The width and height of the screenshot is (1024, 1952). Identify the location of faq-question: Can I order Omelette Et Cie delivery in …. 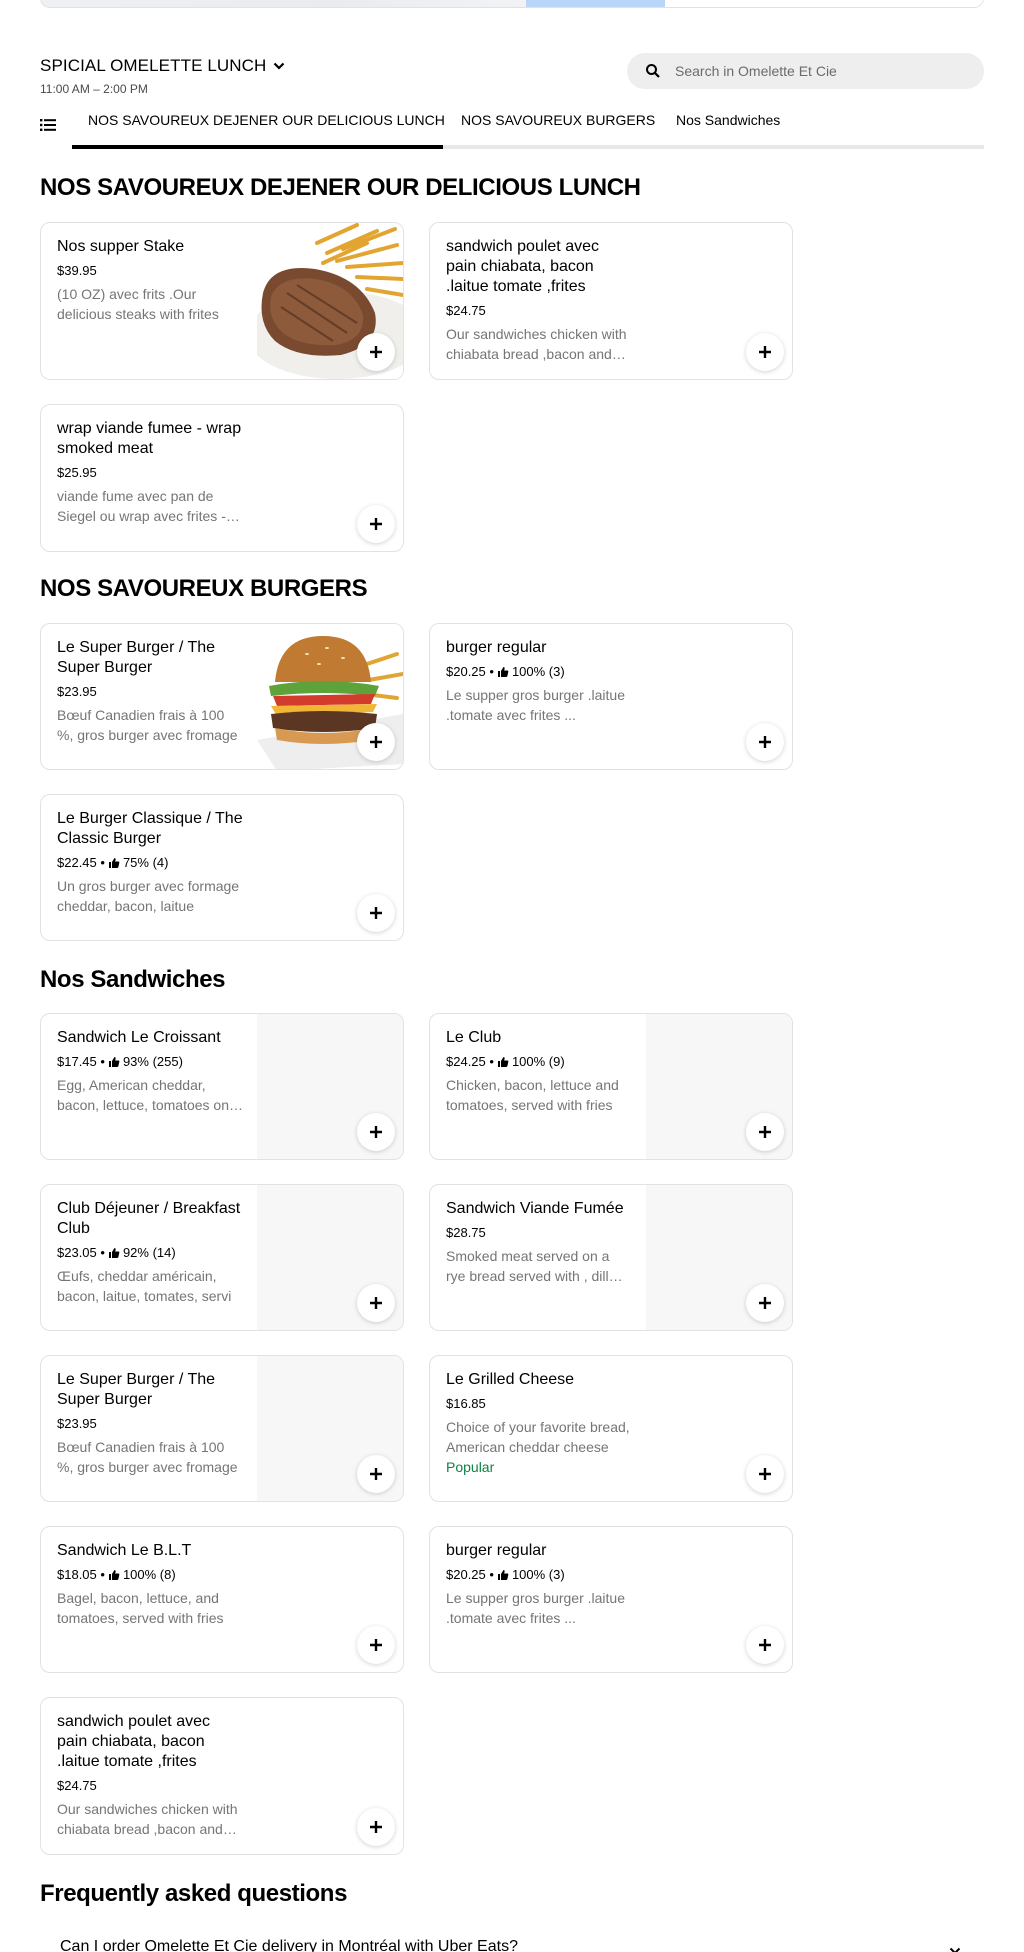
(289, 1945).